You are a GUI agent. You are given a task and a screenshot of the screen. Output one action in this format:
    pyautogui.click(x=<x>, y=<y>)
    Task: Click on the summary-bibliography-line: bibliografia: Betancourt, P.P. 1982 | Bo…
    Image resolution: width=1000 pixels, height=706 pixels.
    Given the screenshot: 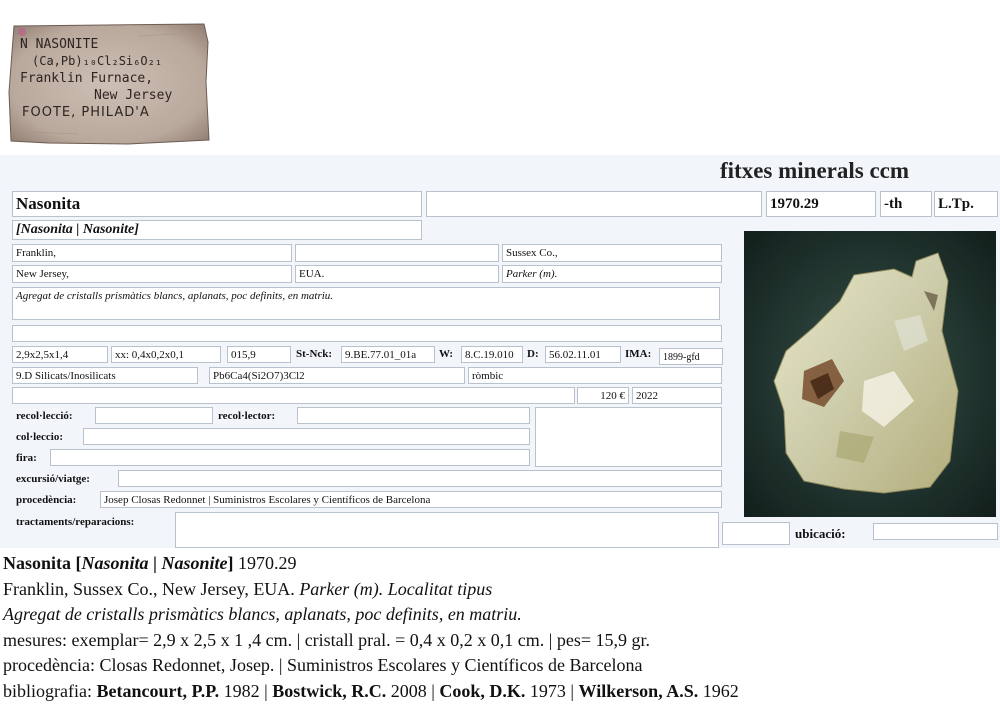 What is the action you would take?
    pyautogui.click(x=500, y=692)
    